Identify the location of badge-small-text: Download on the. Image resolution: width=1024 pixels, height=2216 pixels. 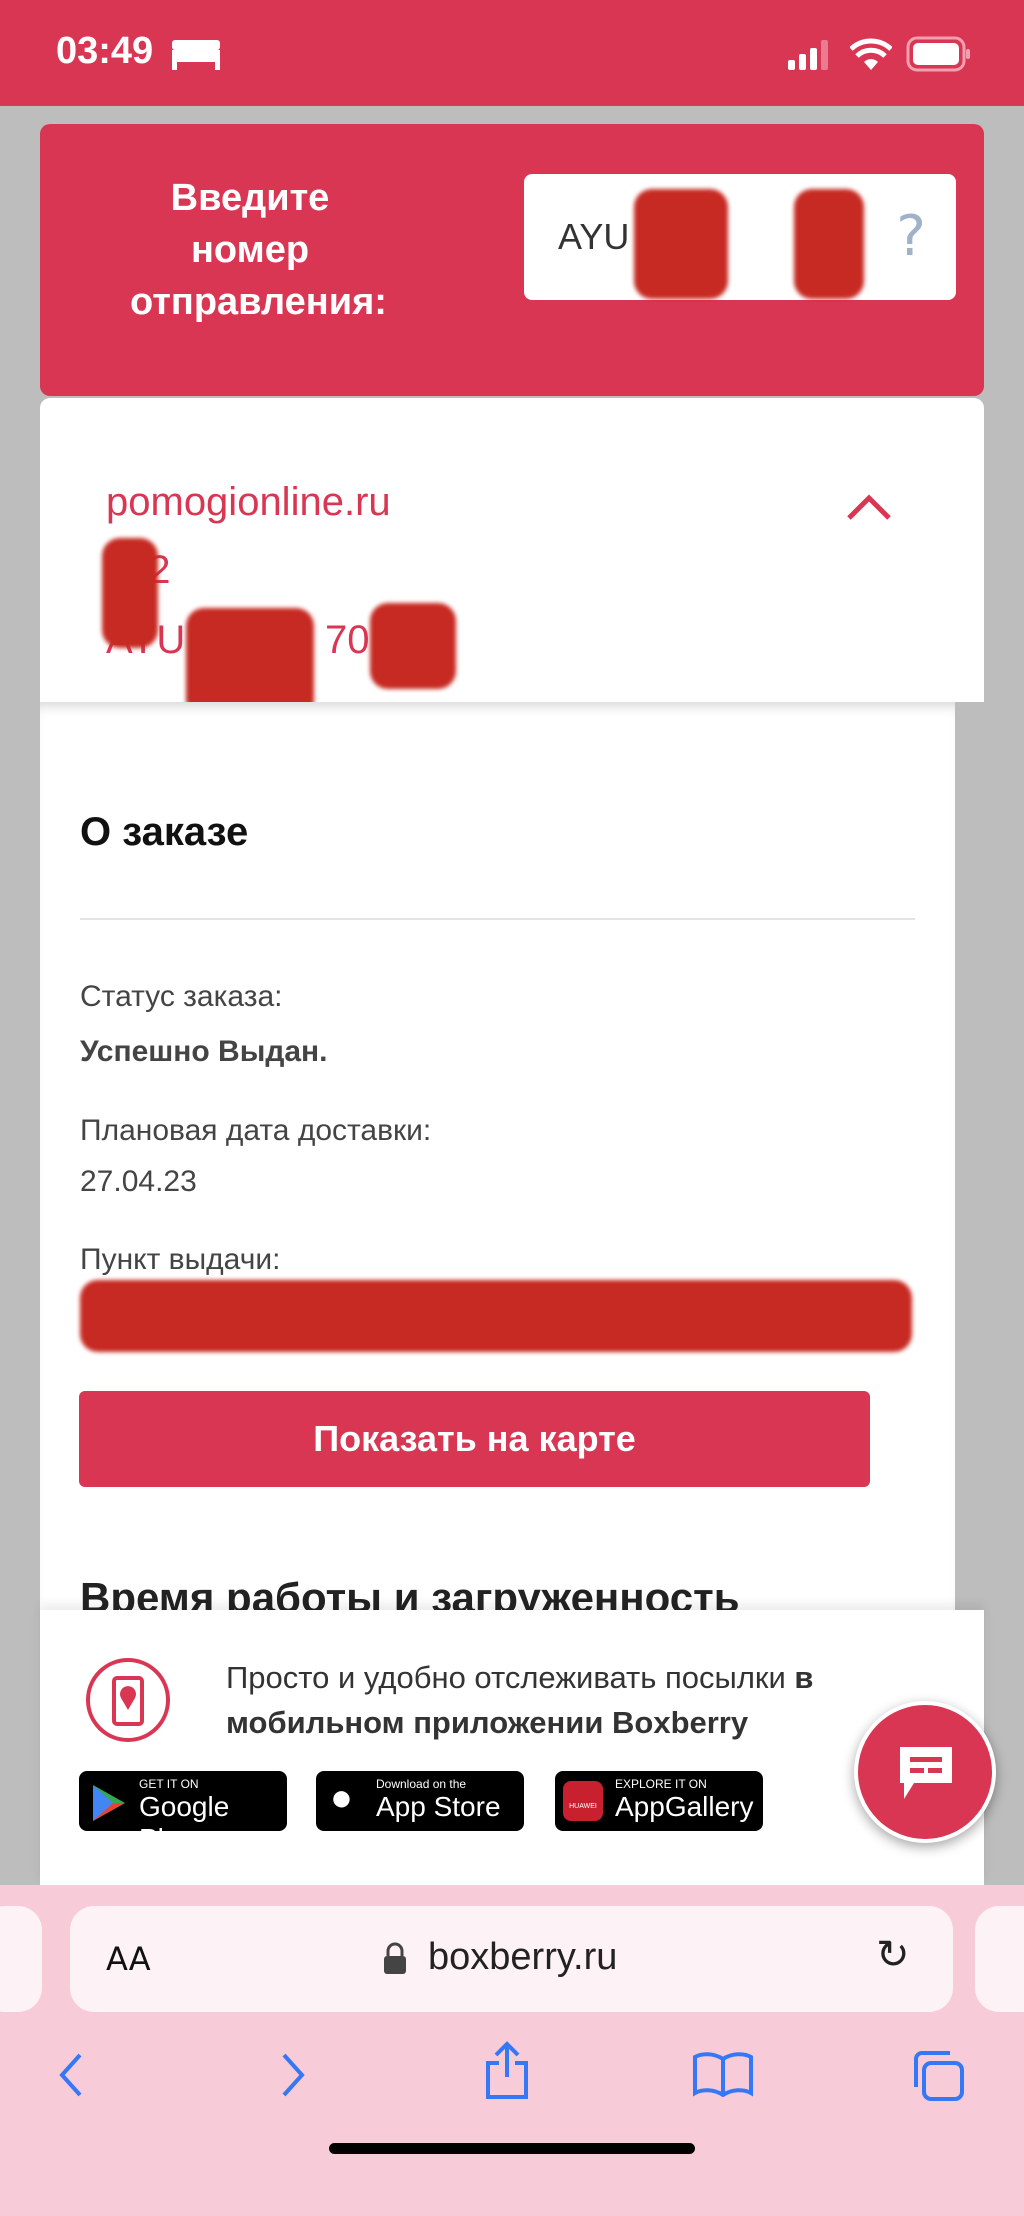
(421, 1784).